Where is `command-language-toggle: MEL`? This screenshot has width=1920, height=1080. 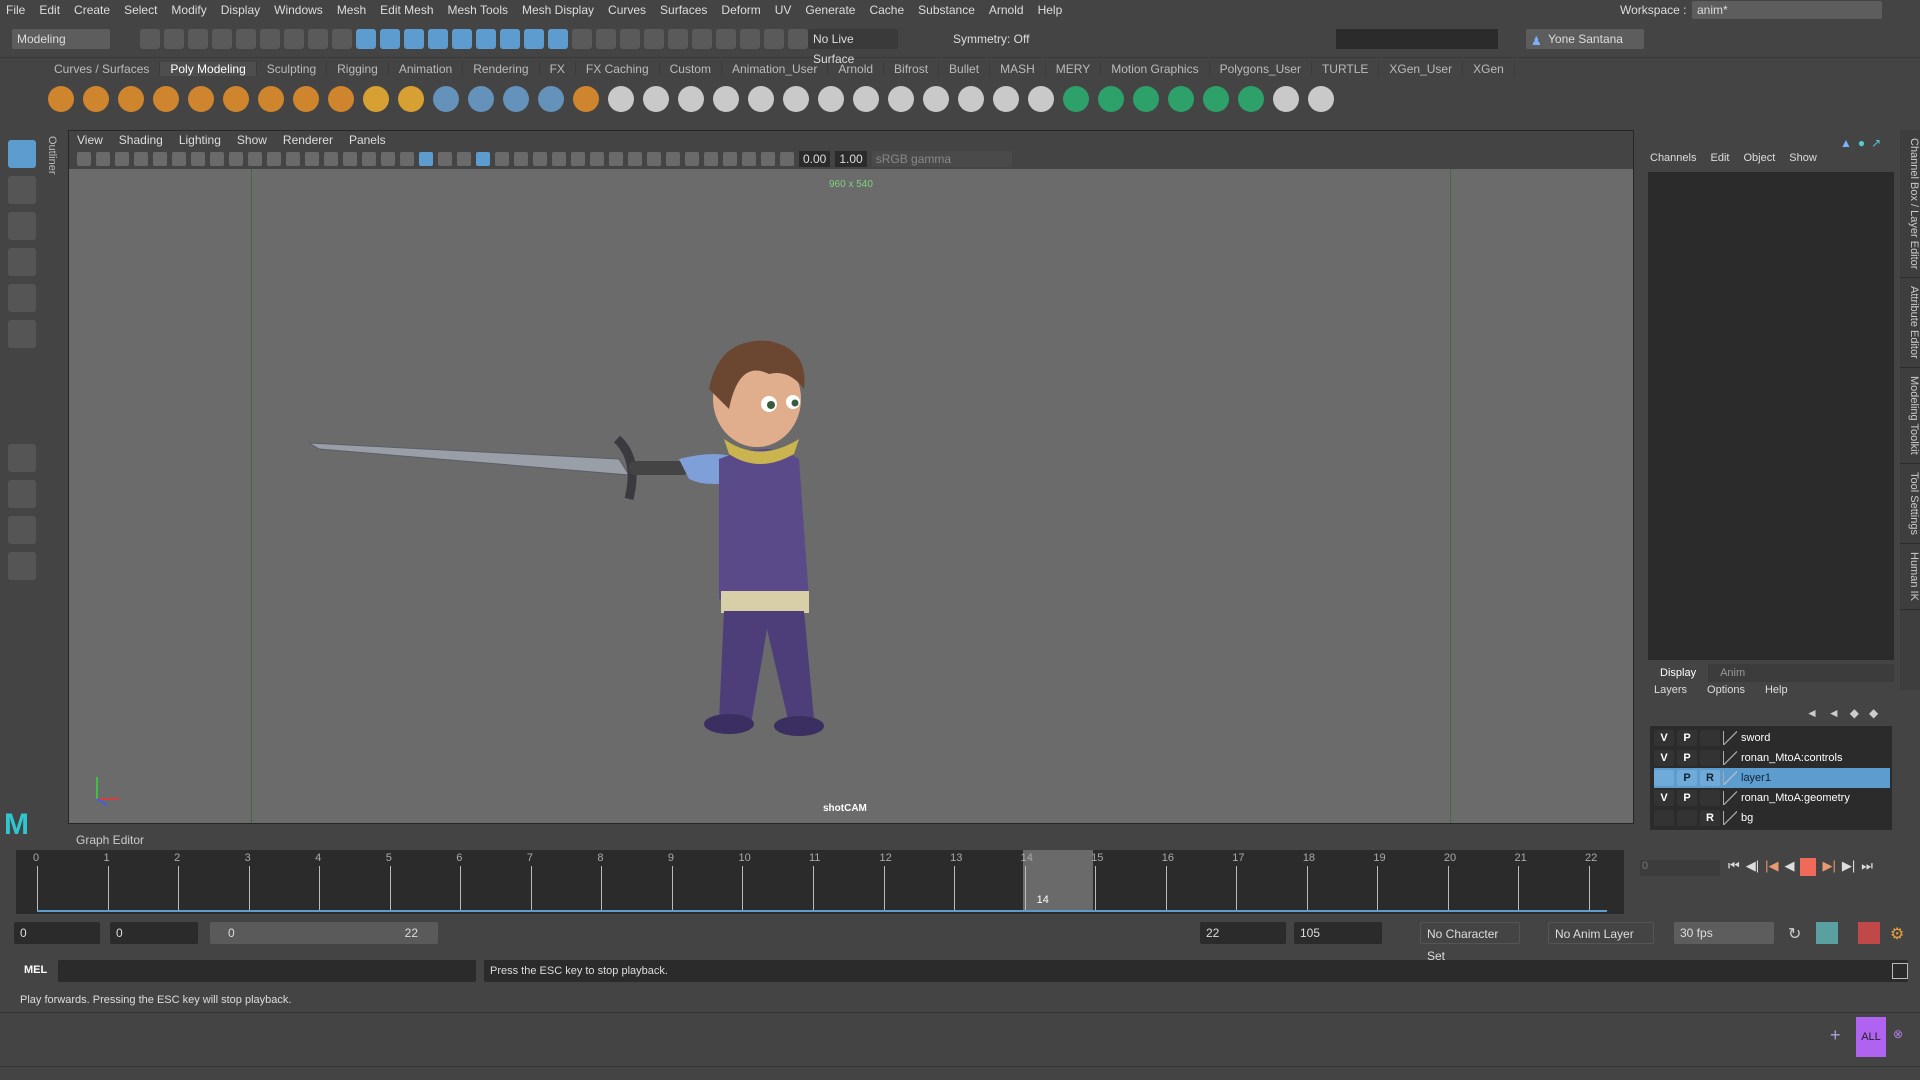 command-language-toggle: MEL is located at coordinates (35, 970).